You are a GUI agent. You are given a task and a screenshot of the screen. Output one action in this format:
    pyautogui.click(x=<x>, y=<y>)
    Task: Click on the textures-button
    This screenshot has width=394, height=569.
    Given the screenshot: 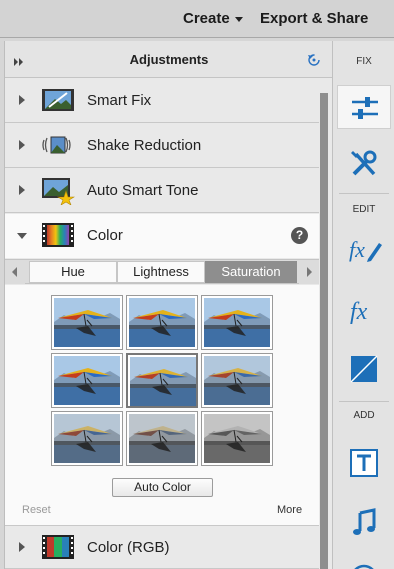 What is the action you would take?
    pyautogui.click(x=364, y=369)
    